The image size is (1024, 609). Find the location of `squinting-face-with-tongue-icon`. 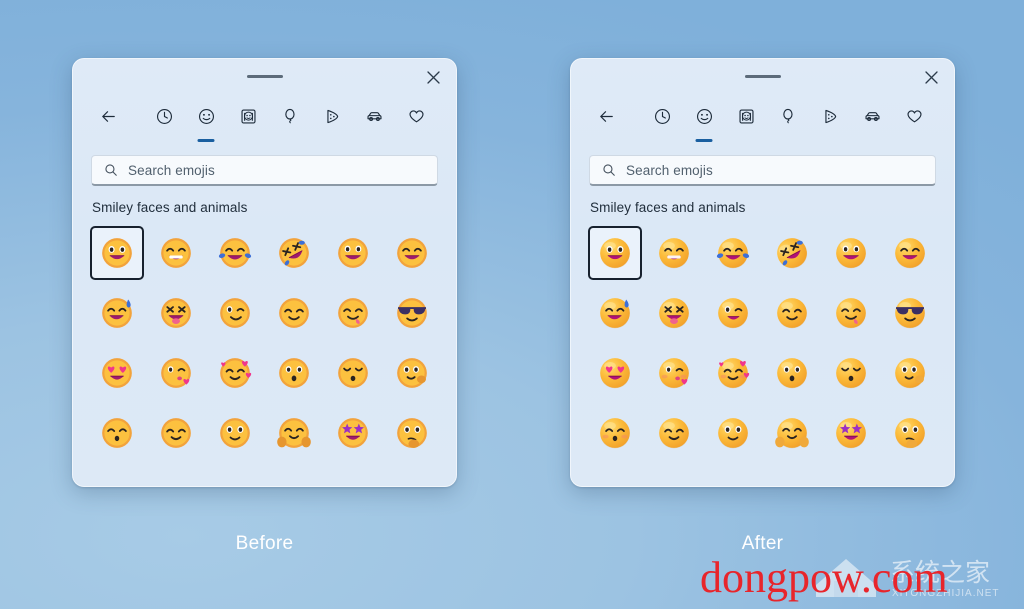

squinting-face-with-tongue-icon is located at coordinates (175, 313).